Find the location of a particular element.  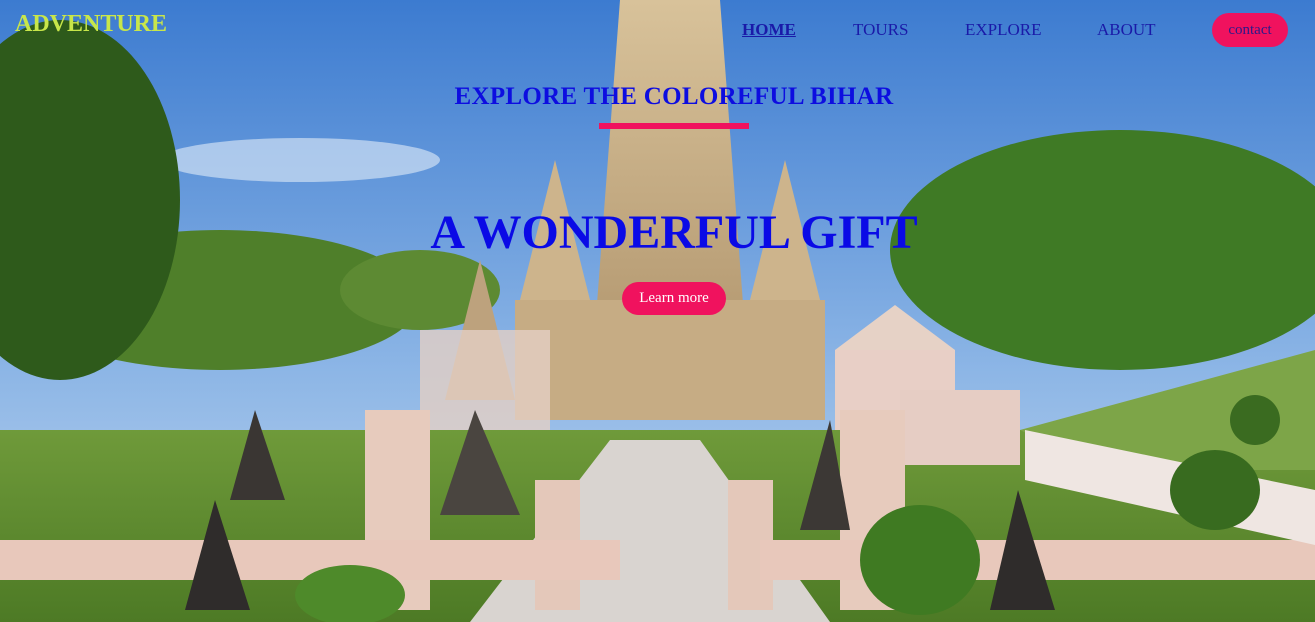

nav-explore-link: EXPLORE is located at coordinates (1003, 30).